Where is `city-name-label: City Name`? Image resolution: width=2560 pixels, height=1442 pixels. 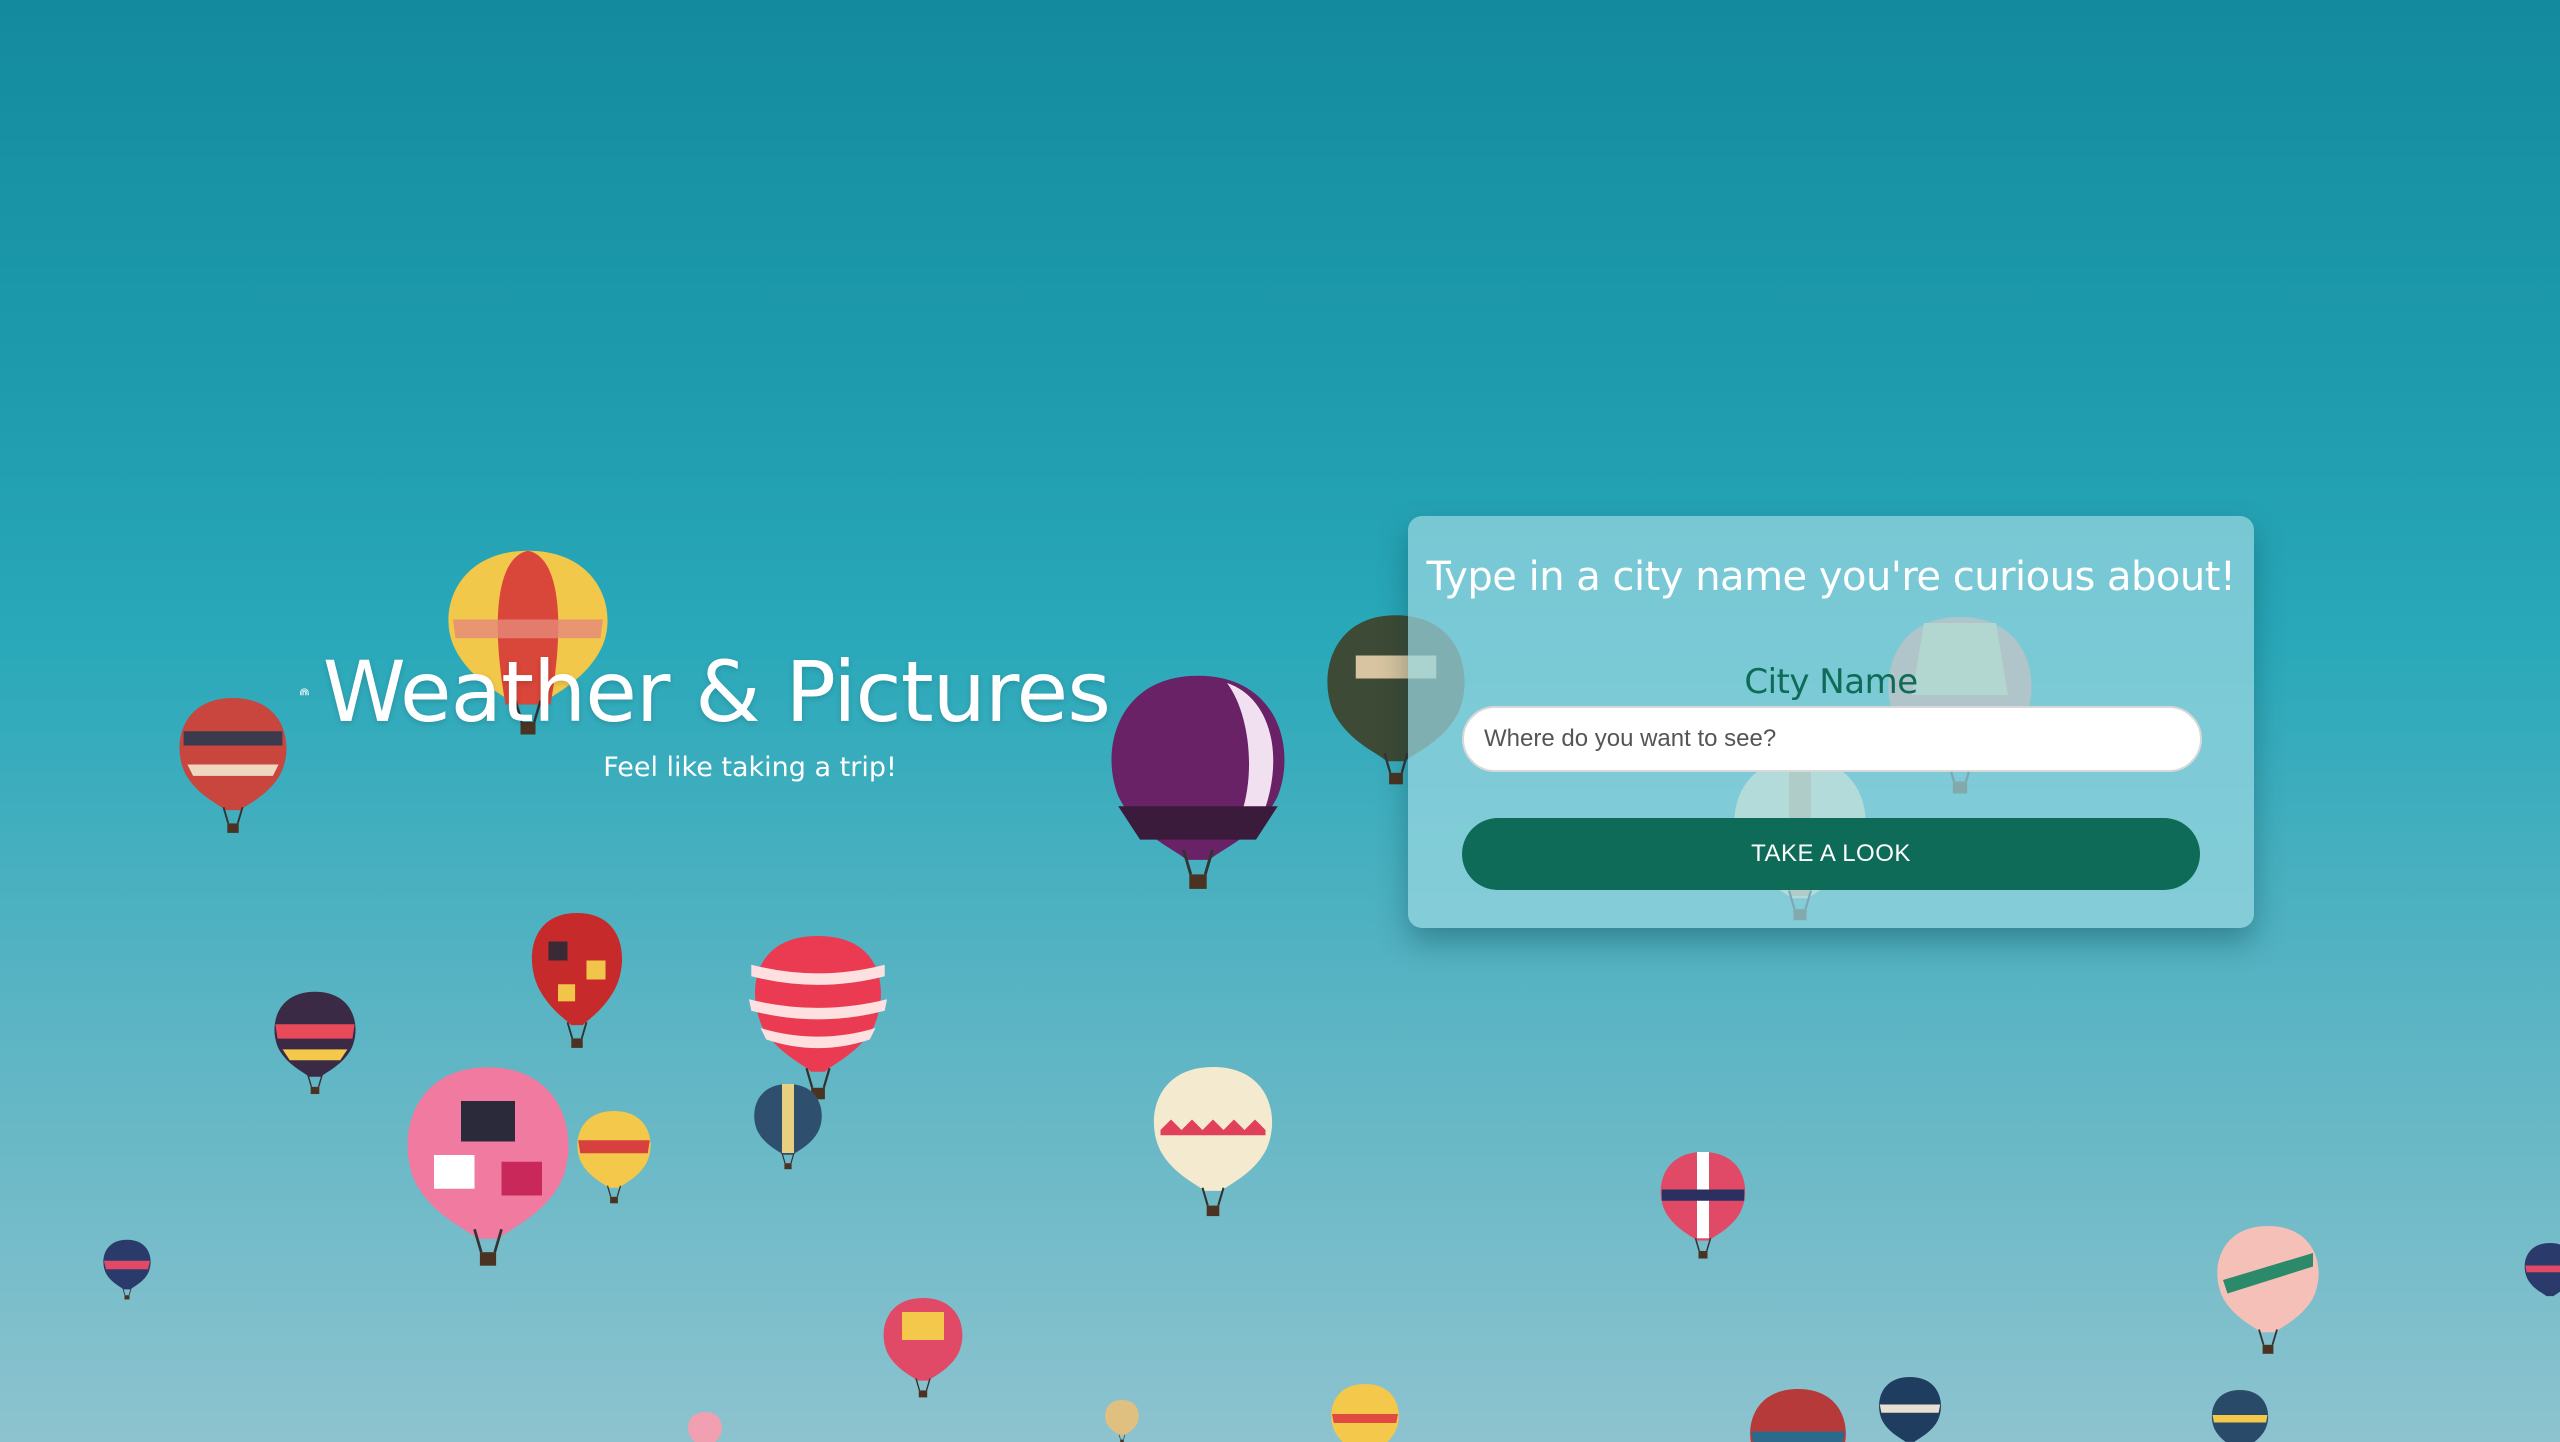 city-name-label: City Name is located at coordinates (1831, 682).